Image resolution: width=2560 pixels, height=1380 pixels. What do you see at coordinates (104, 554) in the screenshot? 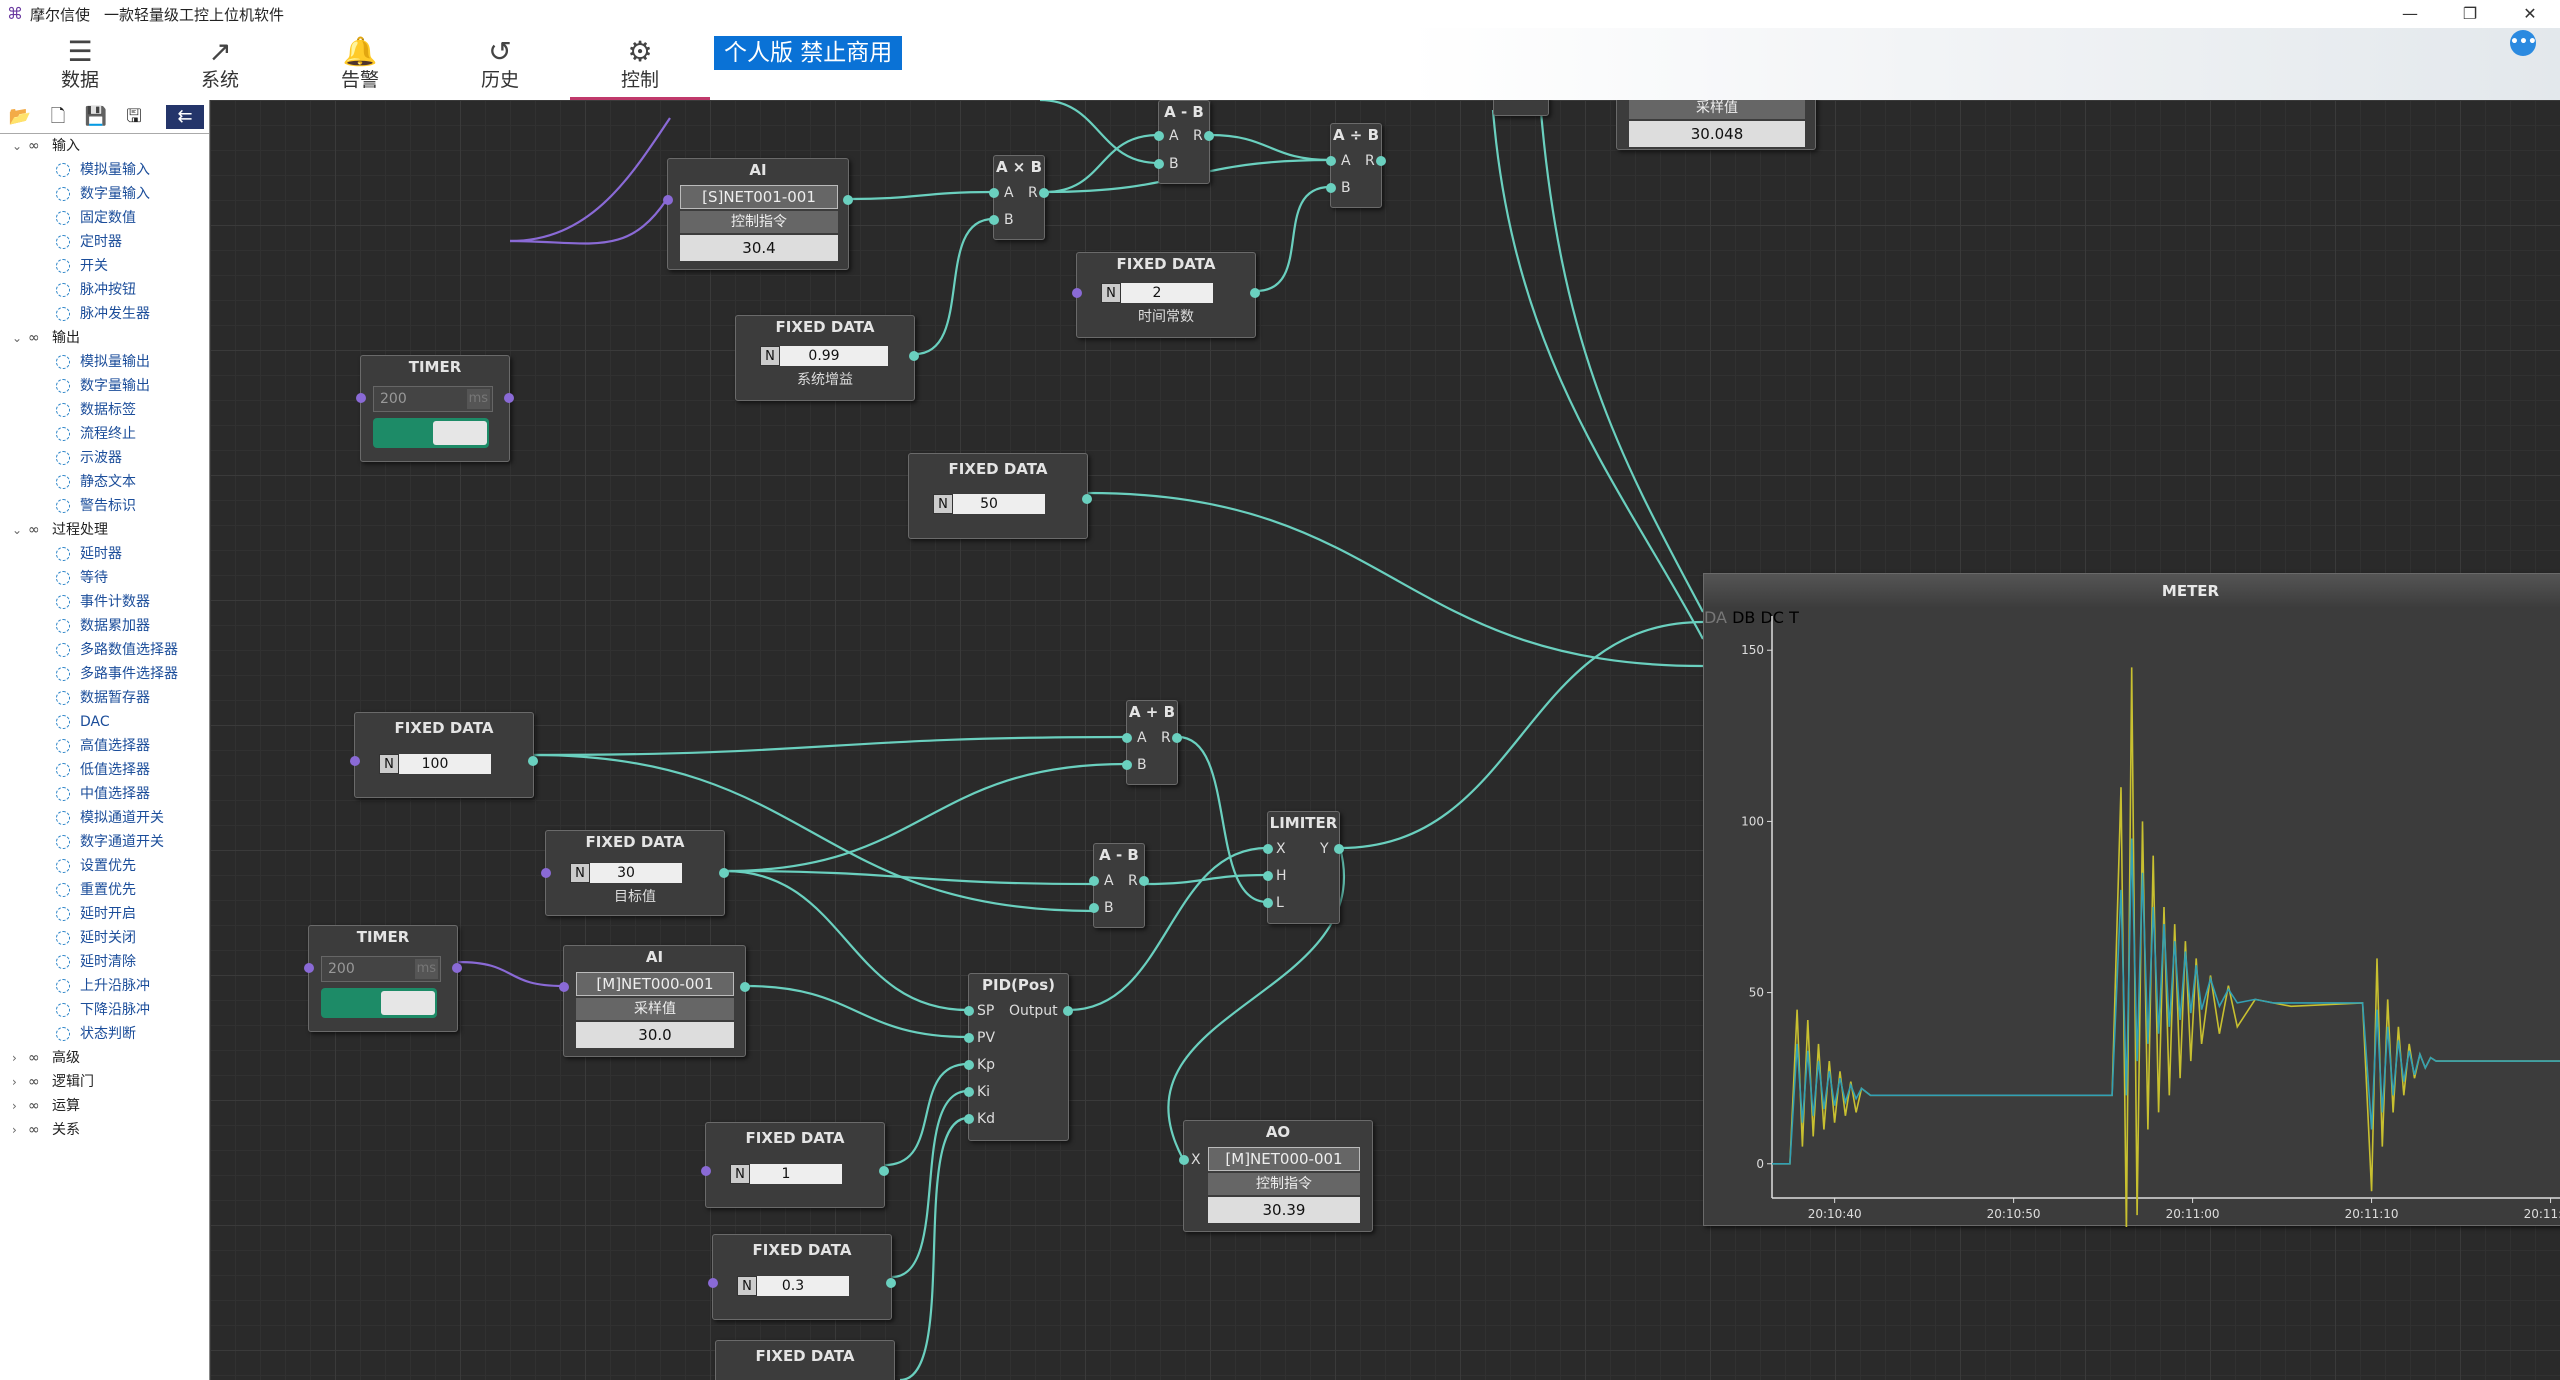
I see `tree-item: 延时器` at bounding box center [104, 554].